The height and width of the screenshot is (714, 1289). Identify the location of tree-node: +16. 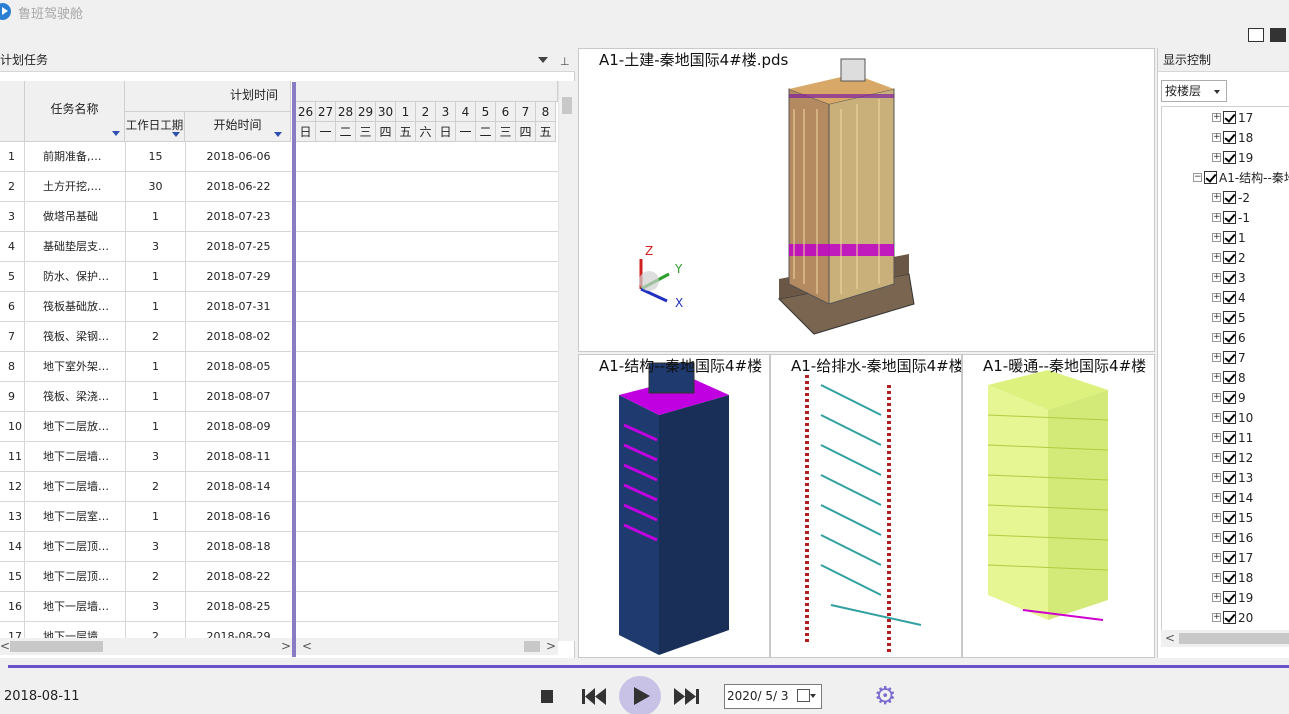
(1225, 538).